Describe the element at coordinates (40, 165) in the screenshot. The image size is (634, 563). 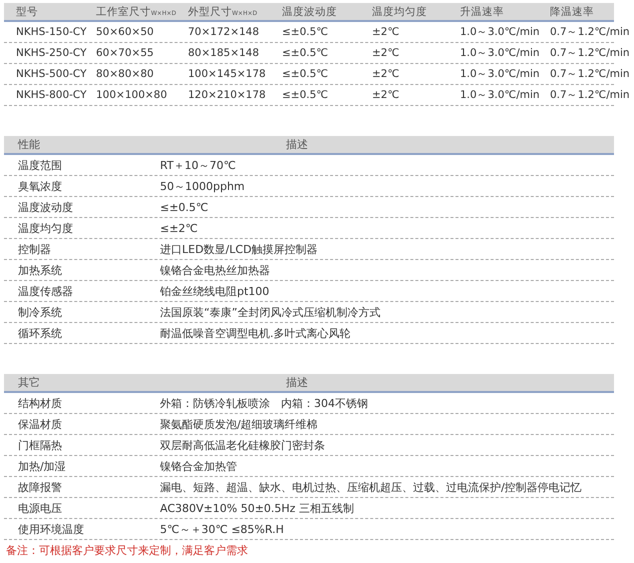
I see `table-cell-text: 温度范围` at that location.